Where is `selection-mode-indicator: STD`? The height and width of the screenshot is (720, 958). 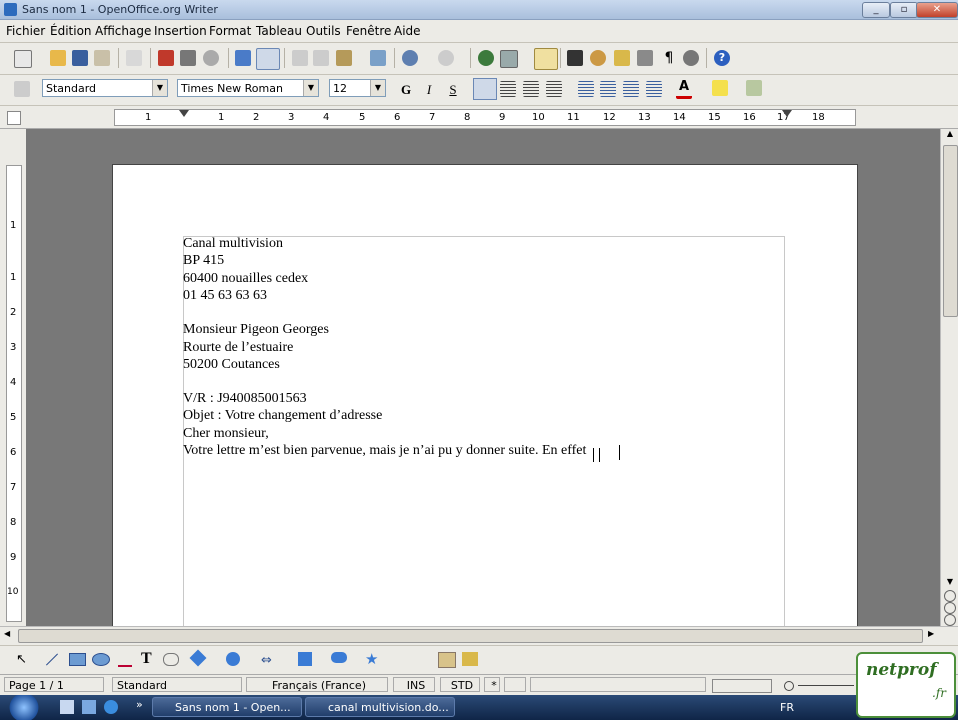
selection-mode-indicator: STD is located at coordinates (460, 684).